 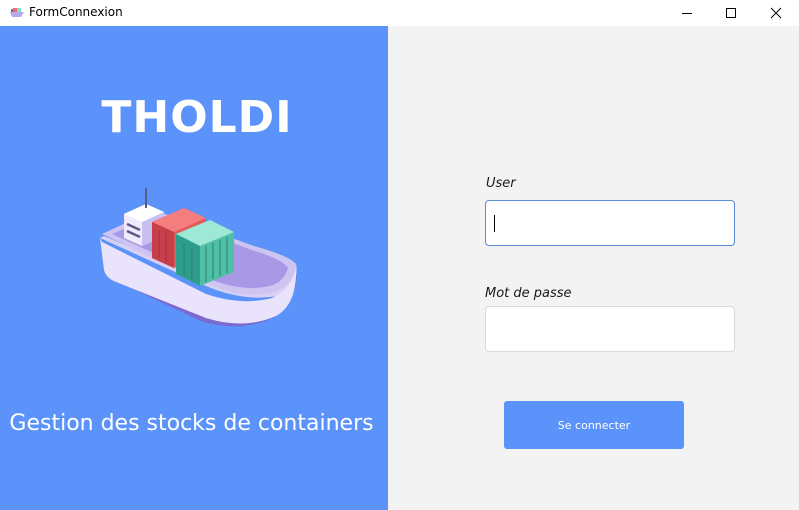 I want to click on app-title: THOLDI, so click(x=197, y=117).